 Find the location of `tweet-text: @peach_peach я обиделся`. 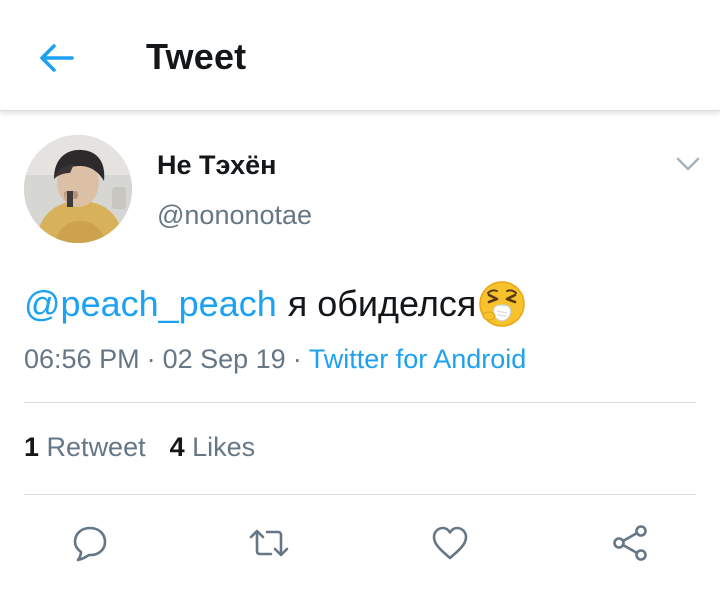

tweet-text: @peach_peach я обиделся is located at coordinates (275, 304).